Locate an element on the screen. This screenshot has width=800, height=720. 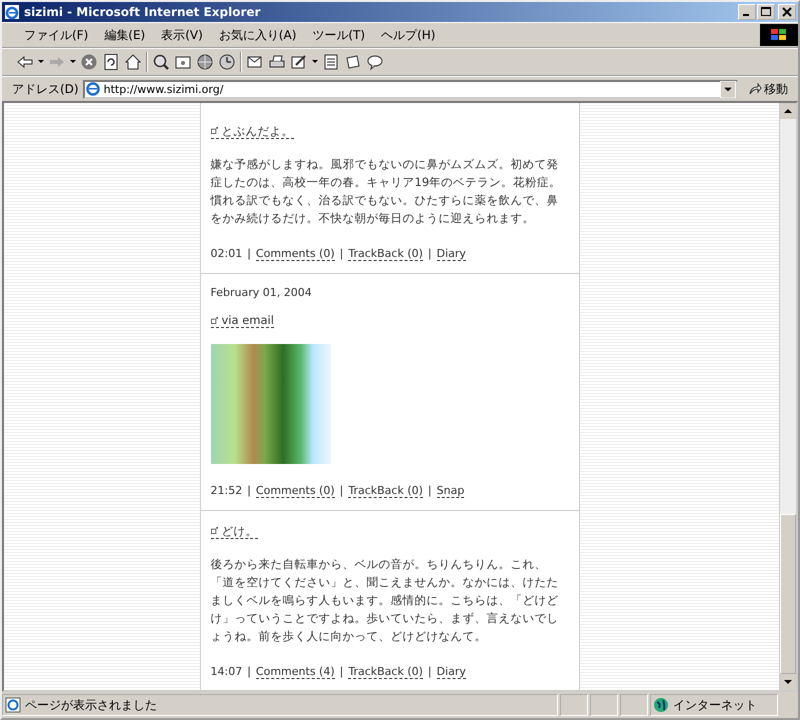
windows-logo-icon is located at coordinates (779, 35).